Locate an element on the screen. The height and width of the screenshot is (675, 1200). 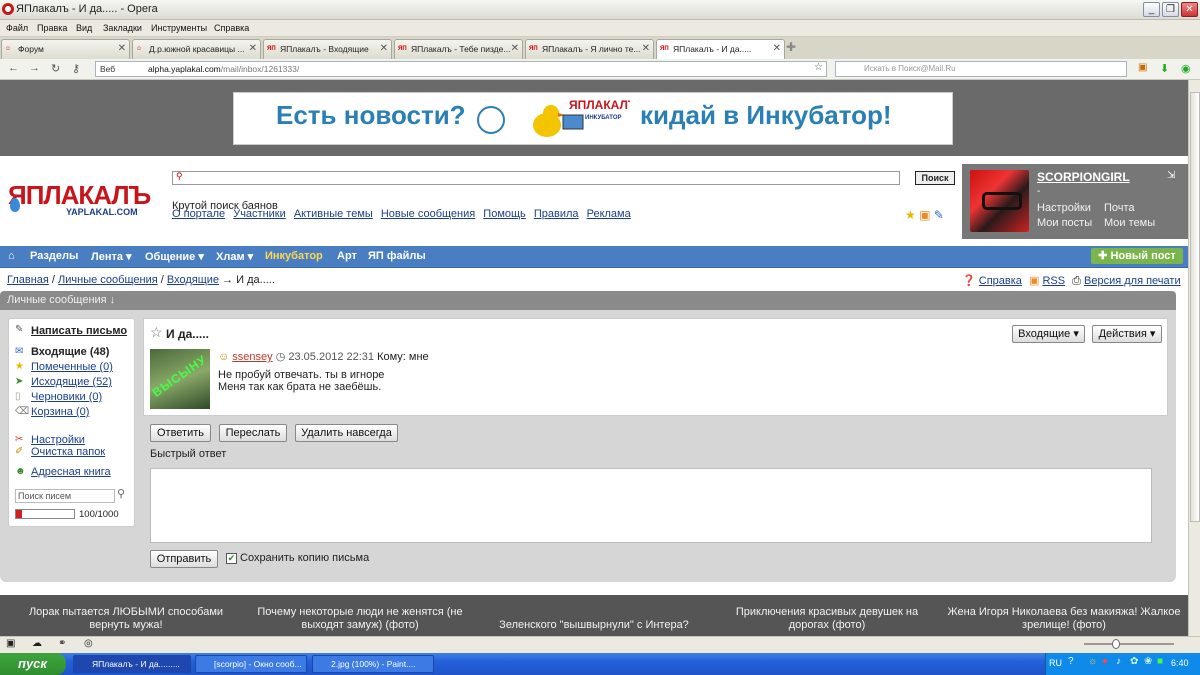
addressbook-link: Адресная книга is located at coordinates (71, 472).